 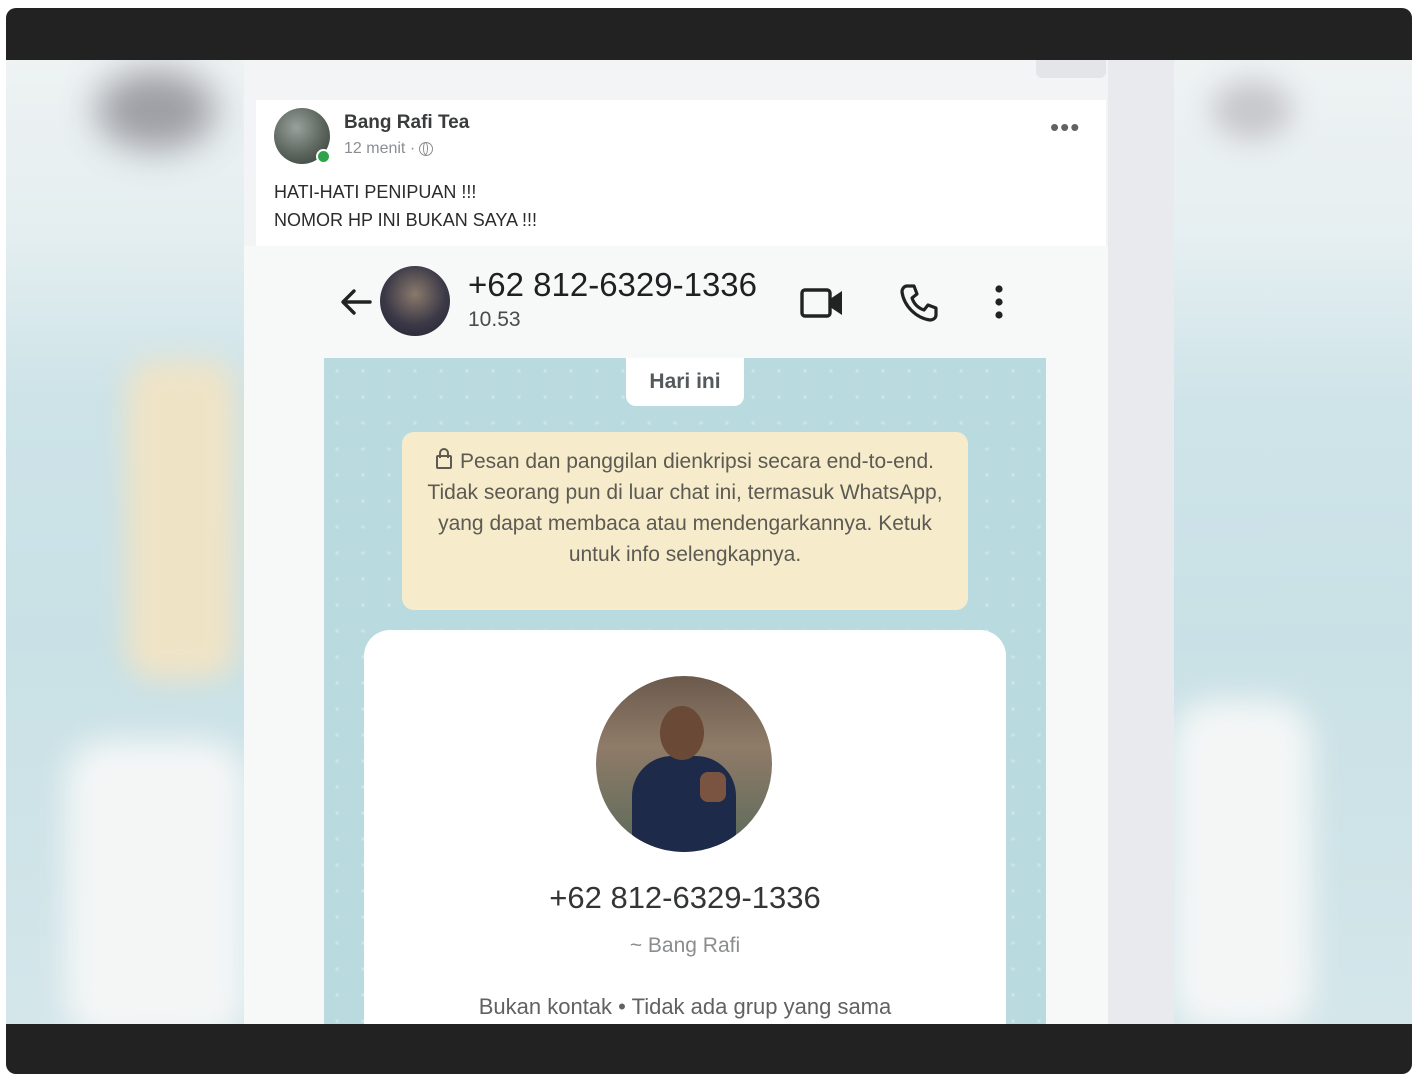 What do you see at coordinates (356, 302) in the screenshot?
I see `arrow-left-icon` at bounding box center [356, 302].